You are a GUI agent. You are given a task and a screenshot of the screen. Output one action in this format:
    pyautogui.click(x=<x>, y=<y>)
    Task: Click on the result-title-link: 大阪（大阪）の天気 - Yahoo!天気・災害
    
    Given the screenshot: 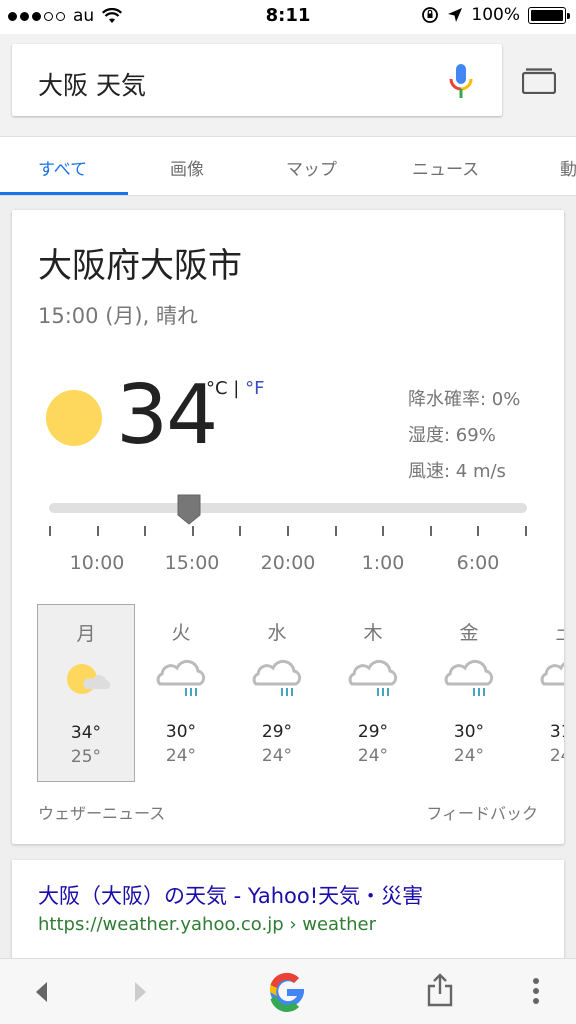 What is the action you would take?
    pyautogui.click(x=230, y=895)
    